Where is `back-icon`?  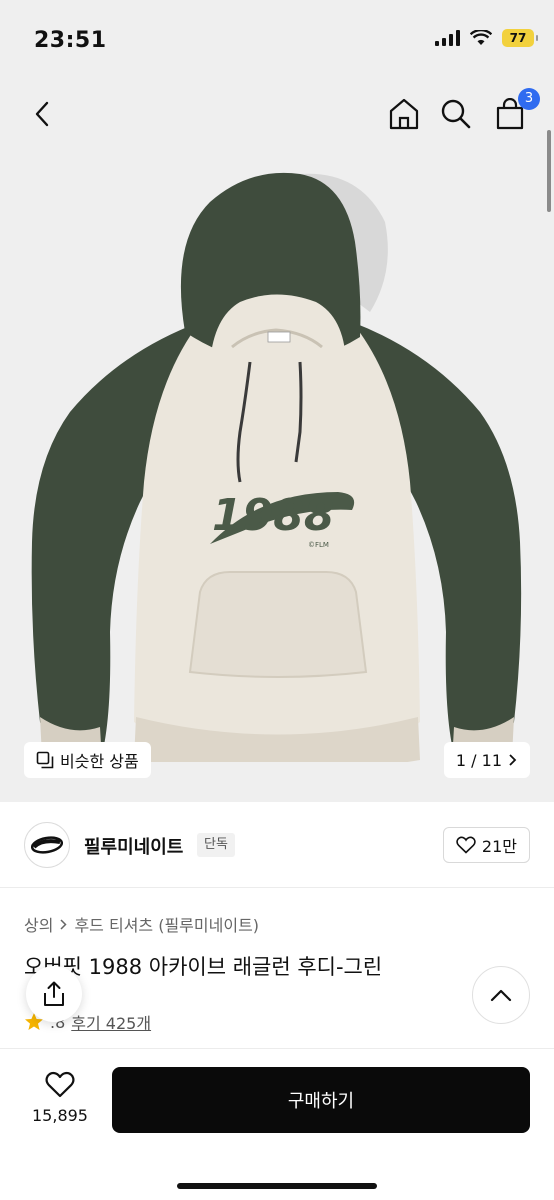
back-icon is located at coordinates (42, 114).